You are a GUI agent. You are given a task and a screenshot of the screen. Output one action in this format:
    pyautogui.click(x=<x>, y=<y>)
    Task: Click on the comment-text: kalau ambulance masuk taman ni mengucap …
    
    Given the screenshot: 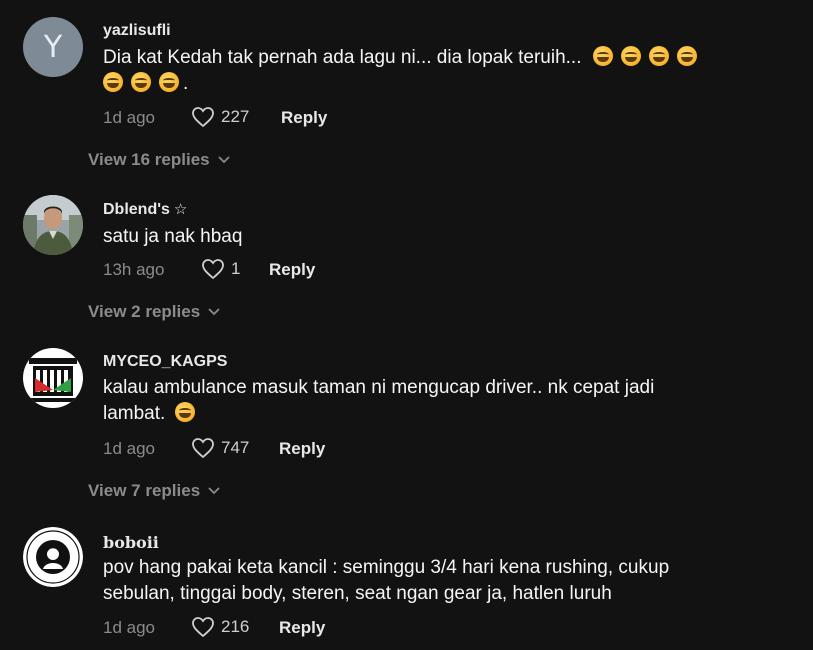 What is the action you would take?
    pyautogui.click(x=393, y=401)
    